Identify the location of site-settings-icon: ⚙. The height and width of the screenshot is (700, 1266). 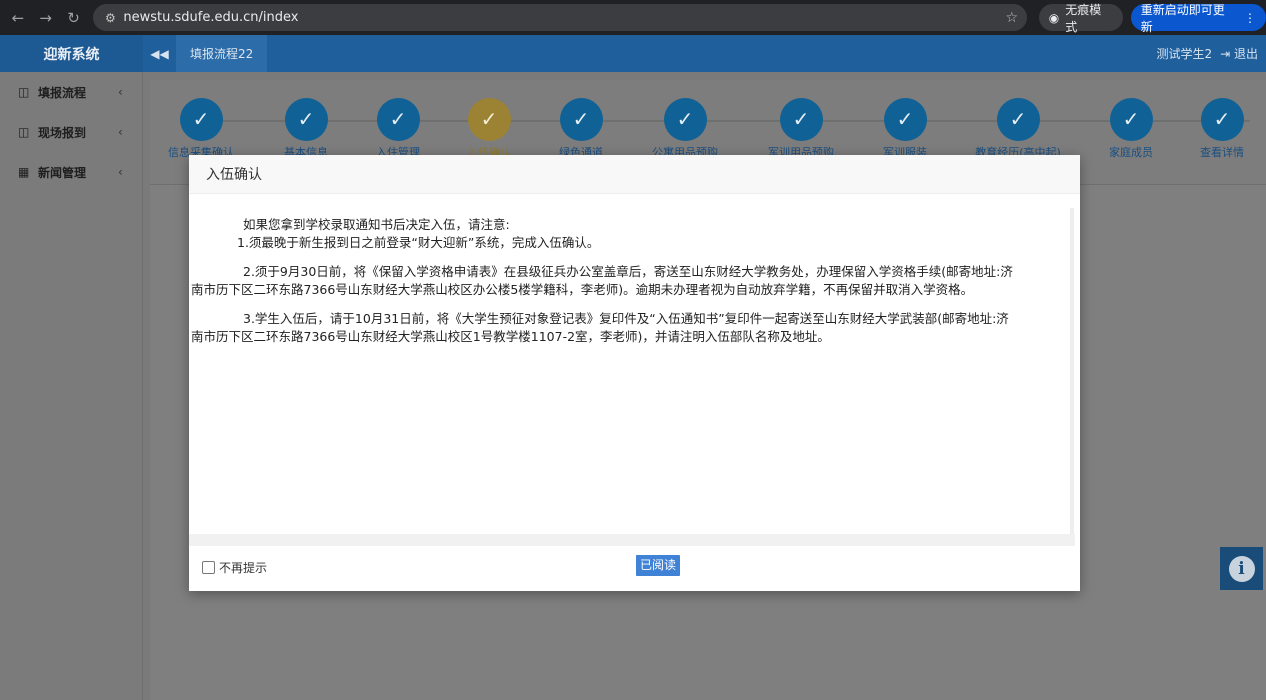
(110, 18).